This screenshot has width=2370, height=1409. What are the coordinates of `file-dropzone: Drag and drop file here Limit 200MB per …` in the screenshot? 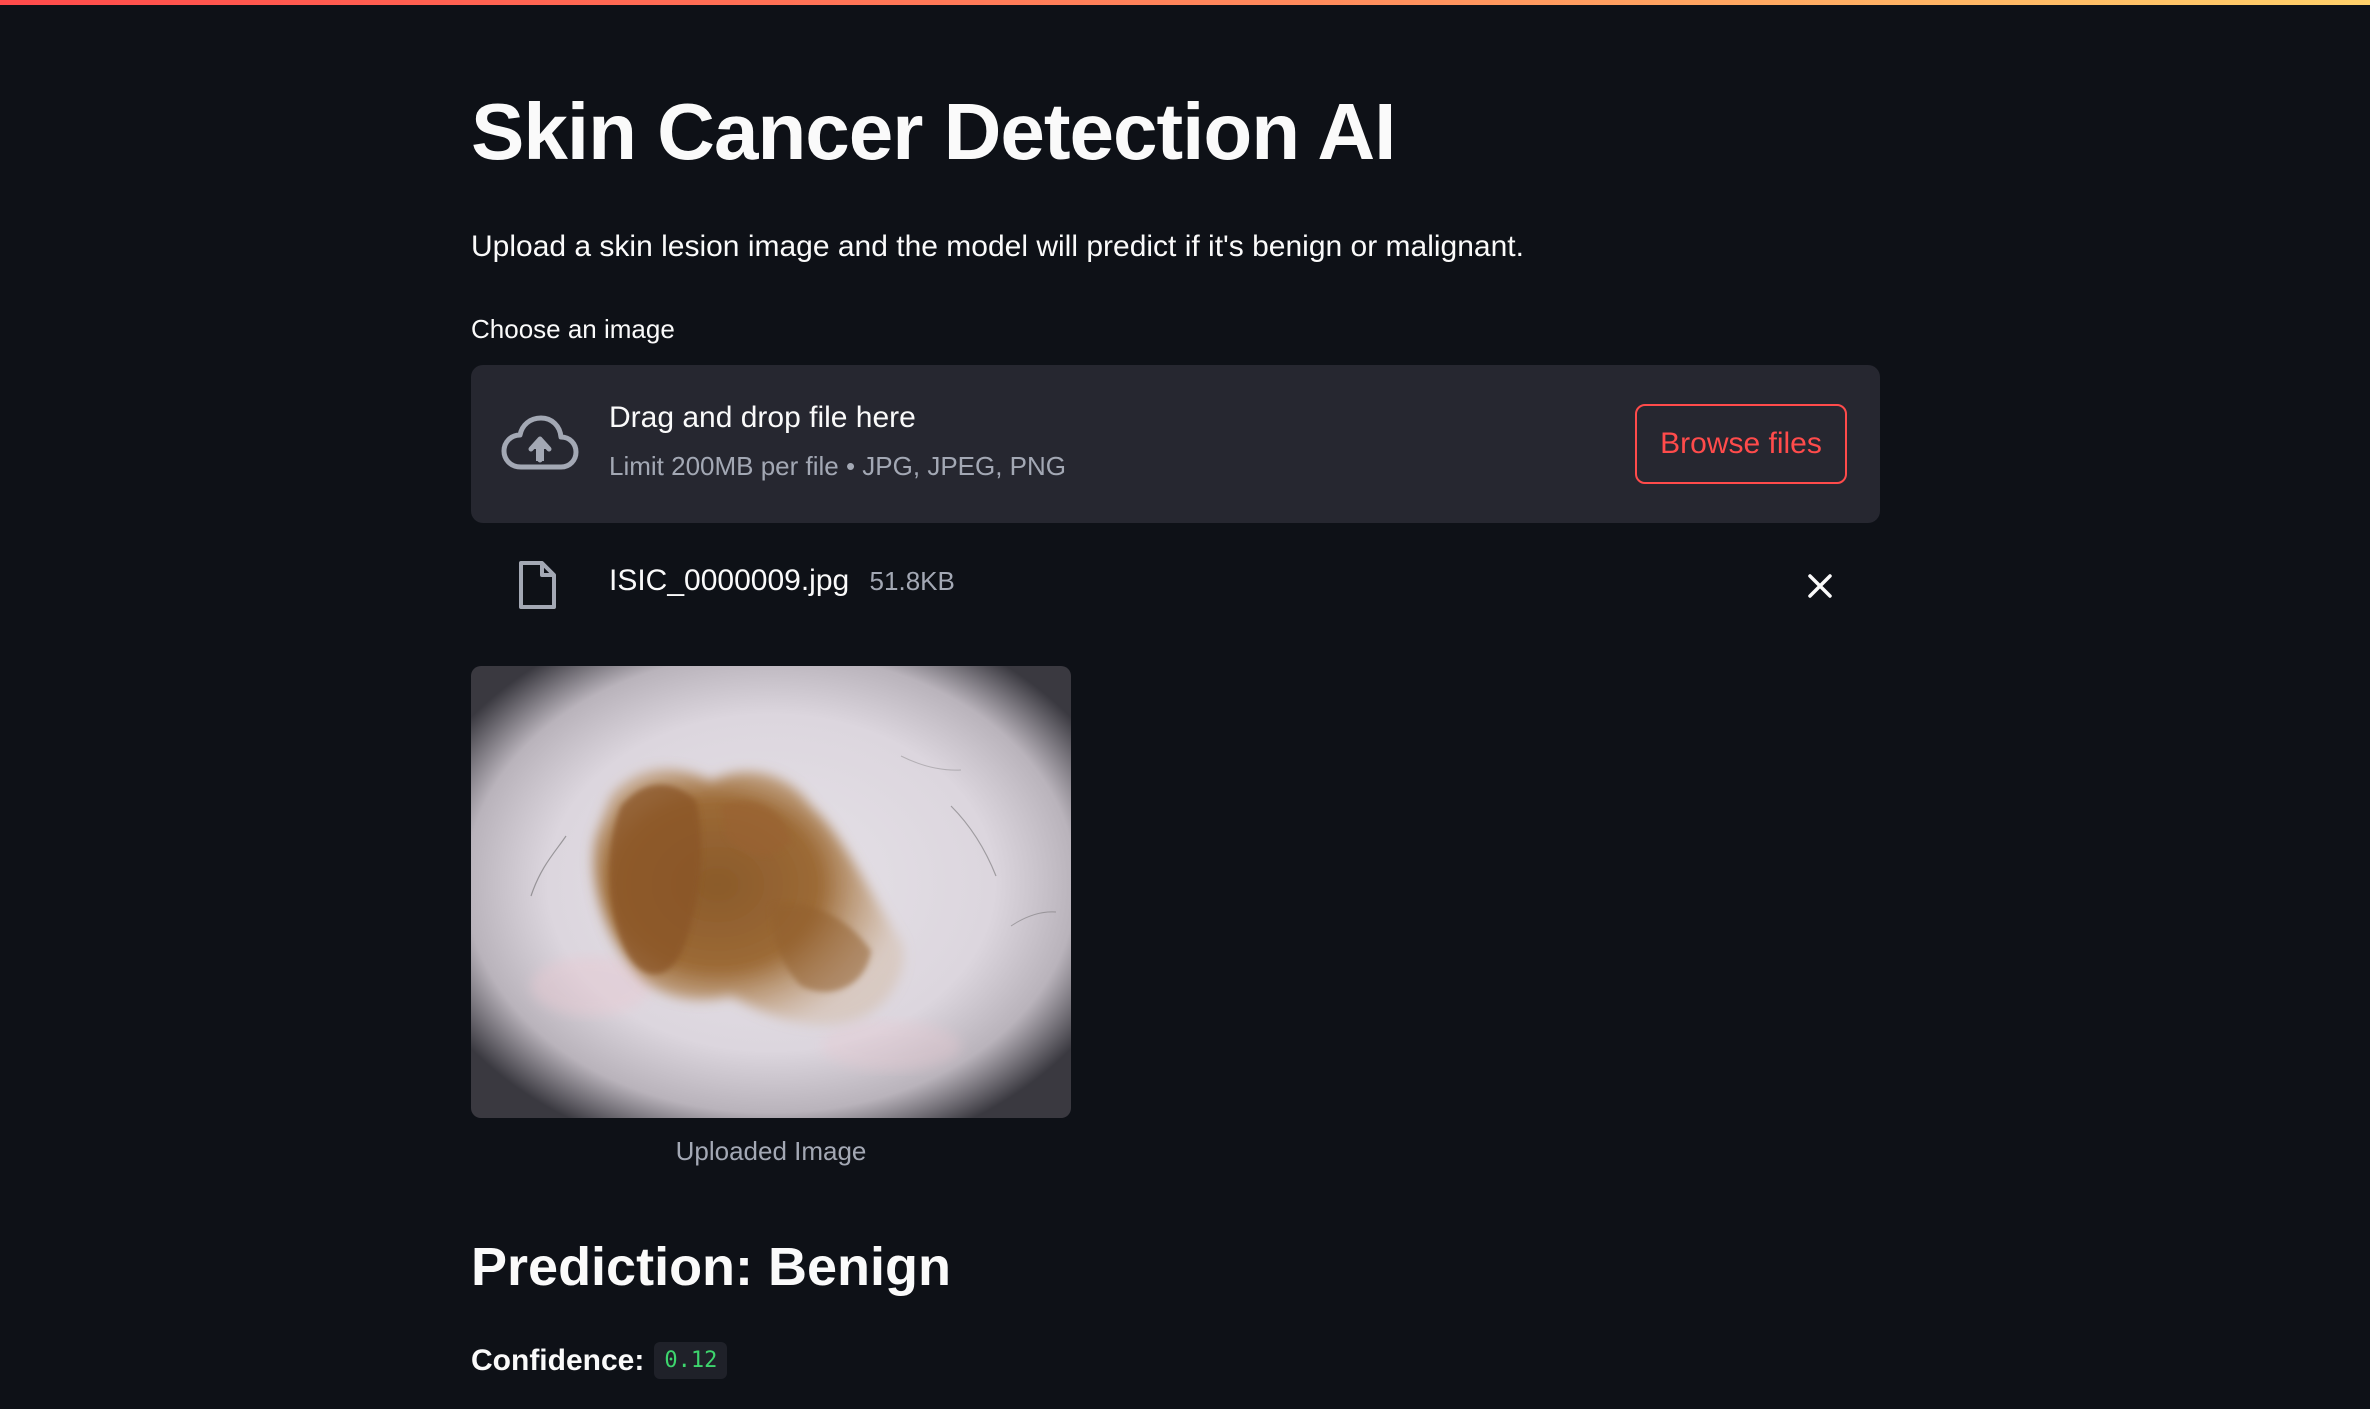 It's located at (1175, 444).